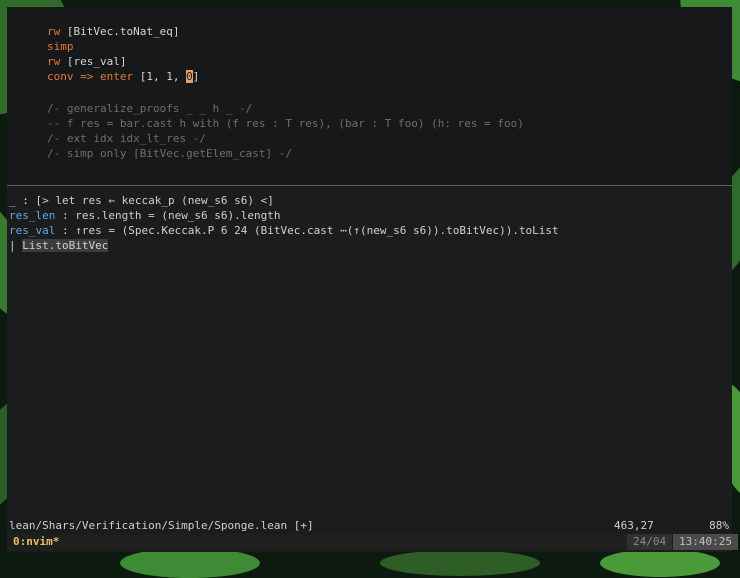 Image resolution: width=740 pixels, height=578 pixels. I want to click on suggestion-line: | List.toBitVec, so click(59, 245).